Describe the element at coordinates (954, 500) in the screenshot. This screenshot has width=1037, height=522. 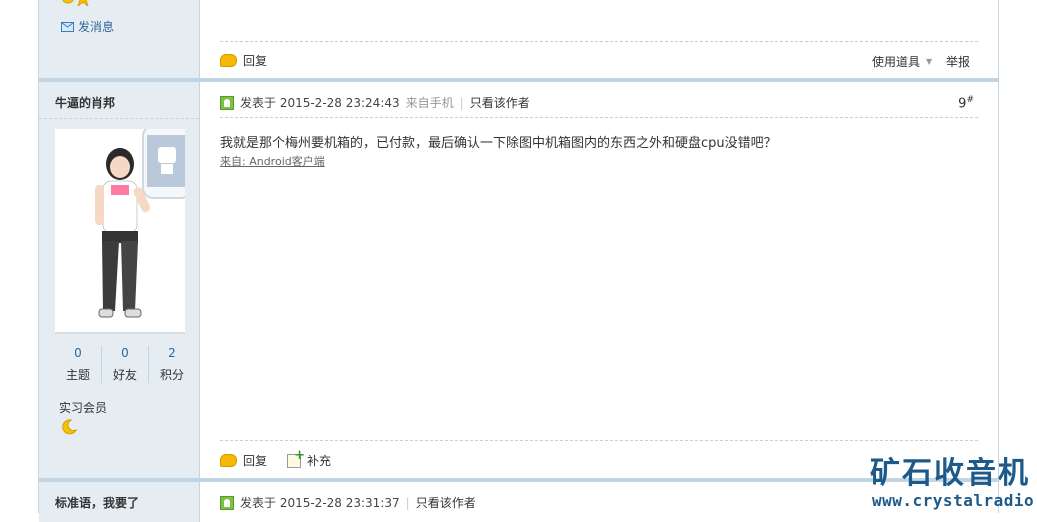
I see `watermark-url: www.crystalradio.cn` at that location.